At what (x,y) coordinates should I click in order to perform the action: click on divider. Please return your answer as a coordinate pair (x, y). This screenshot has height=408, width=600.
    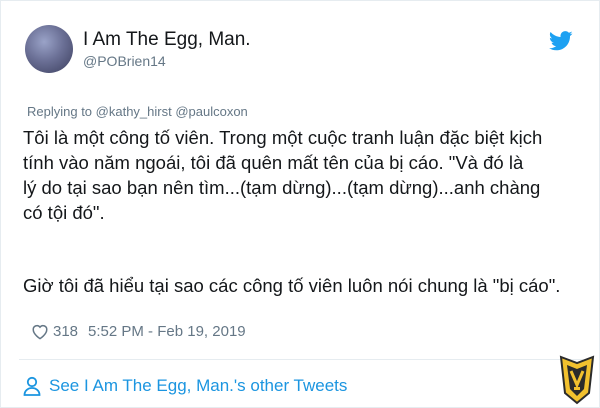
    Looking at the image, I should click on (301, 359).